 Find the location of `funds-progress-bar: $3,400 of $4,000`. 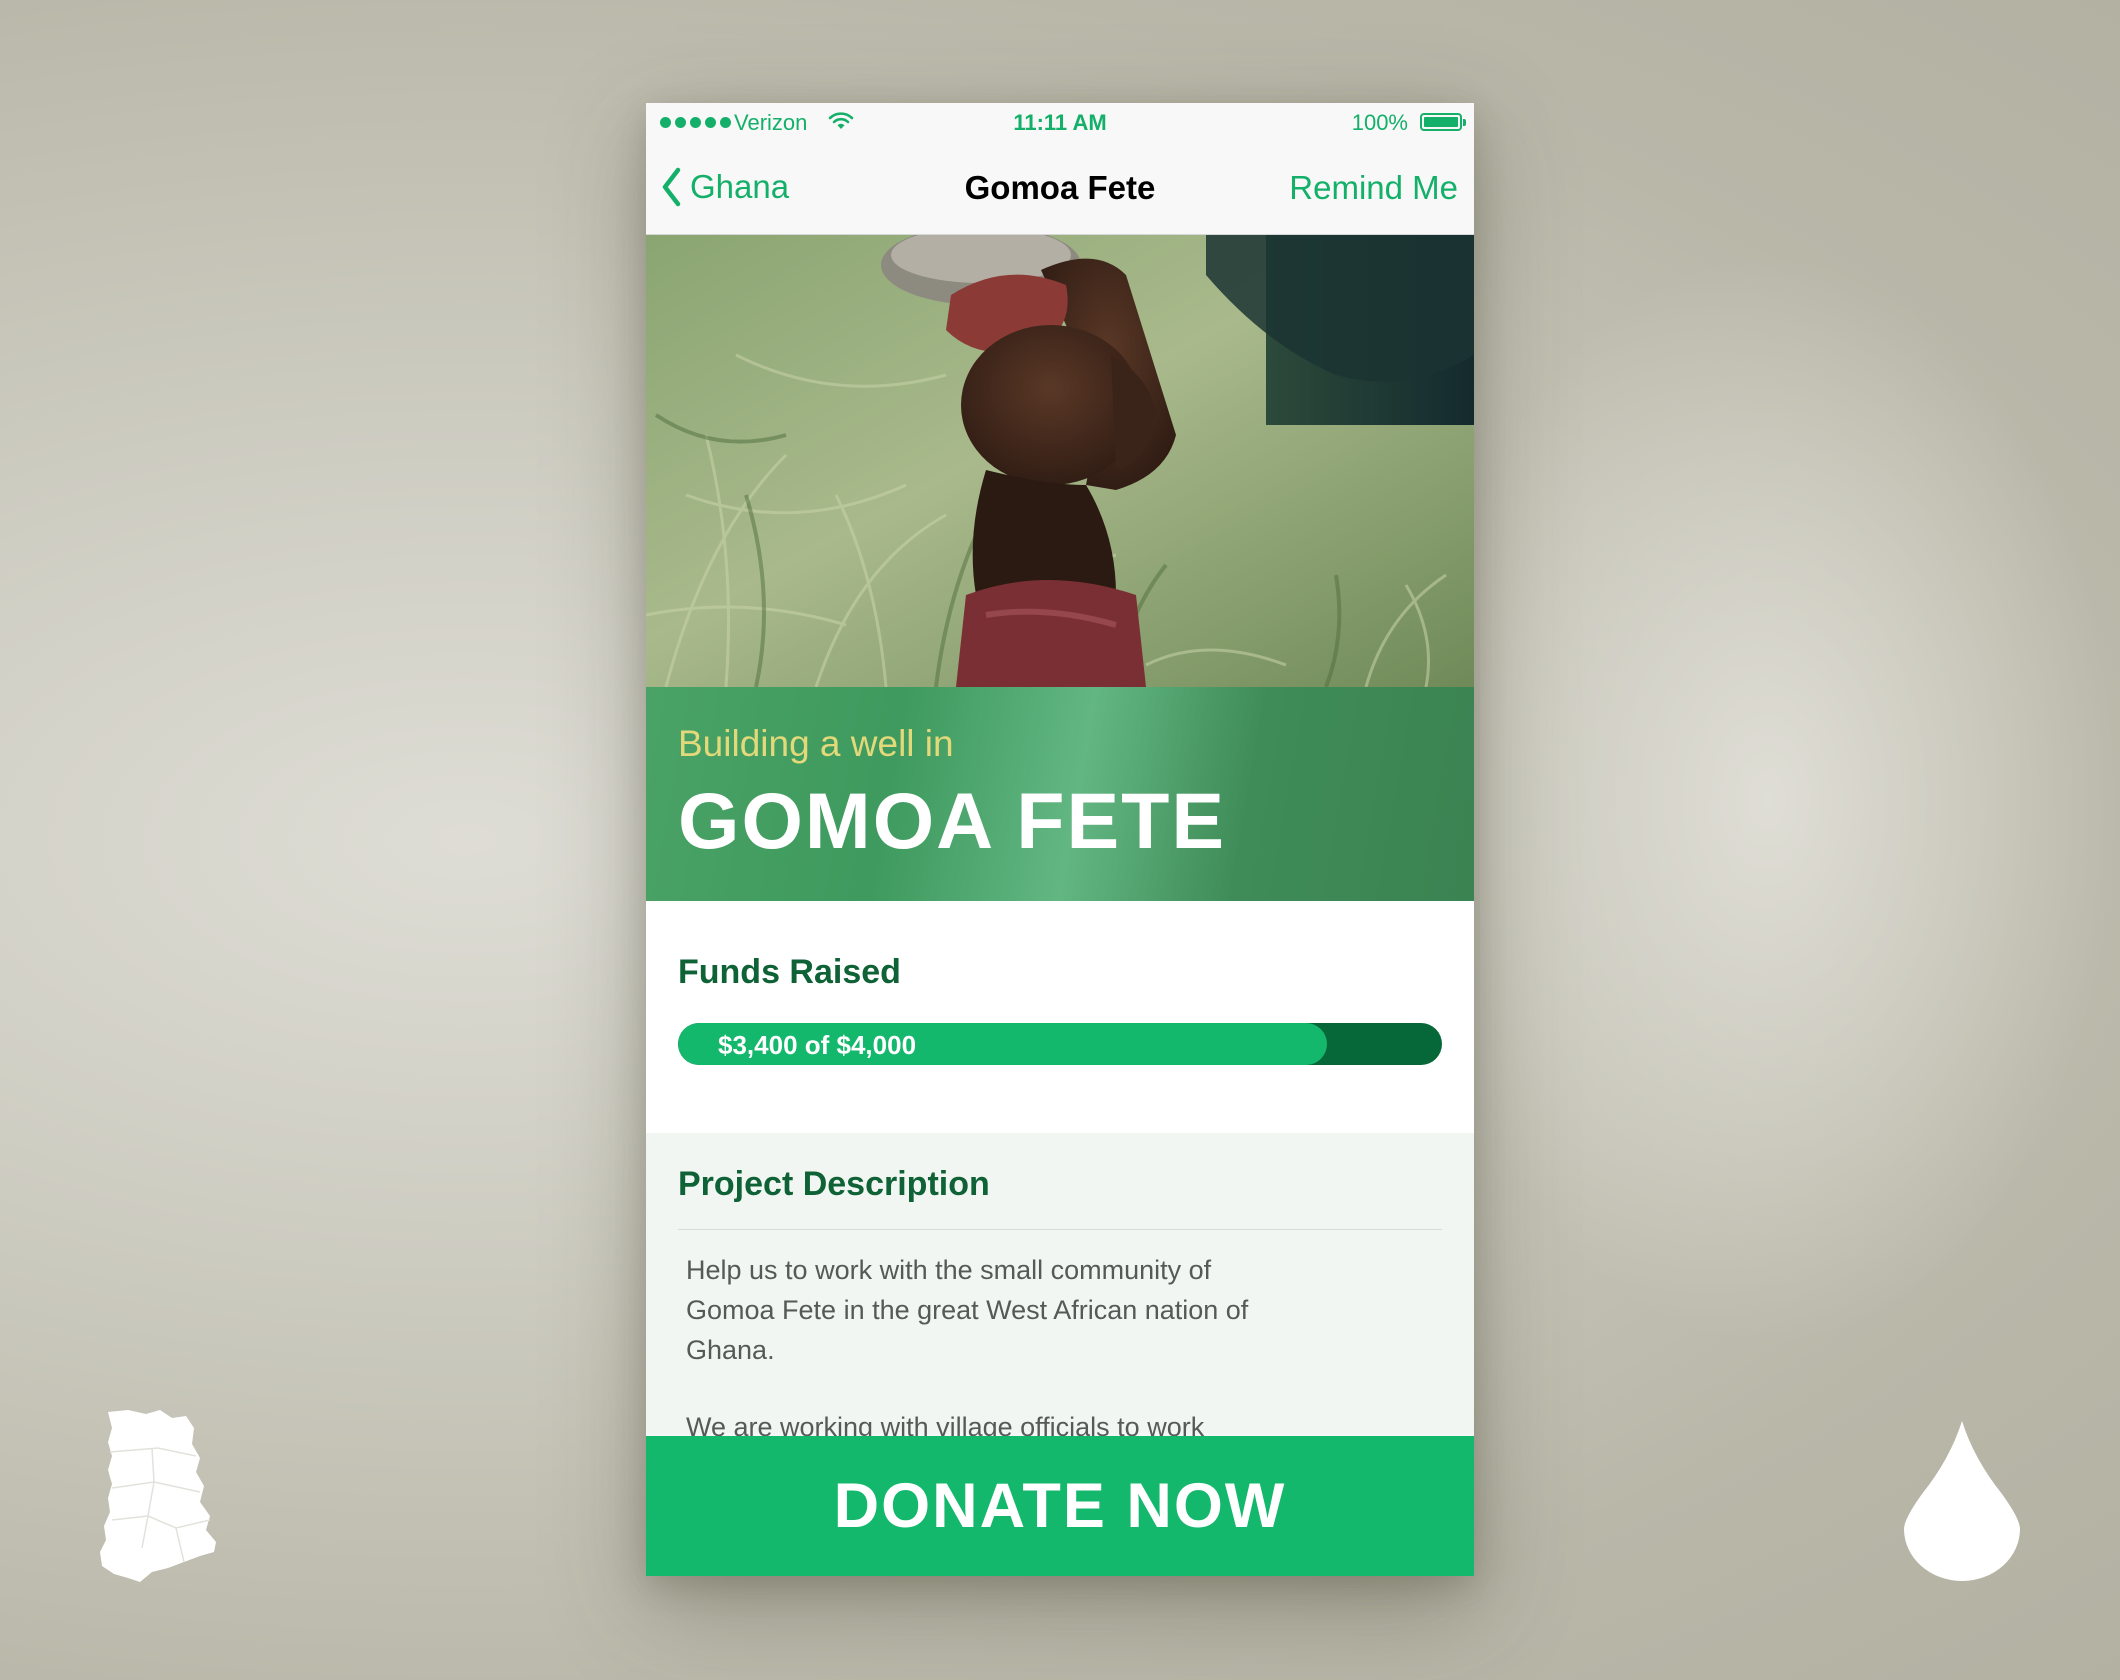

funds-progress-bar: $3,400 of $4,000 is located at coordinates (1060, 1044).